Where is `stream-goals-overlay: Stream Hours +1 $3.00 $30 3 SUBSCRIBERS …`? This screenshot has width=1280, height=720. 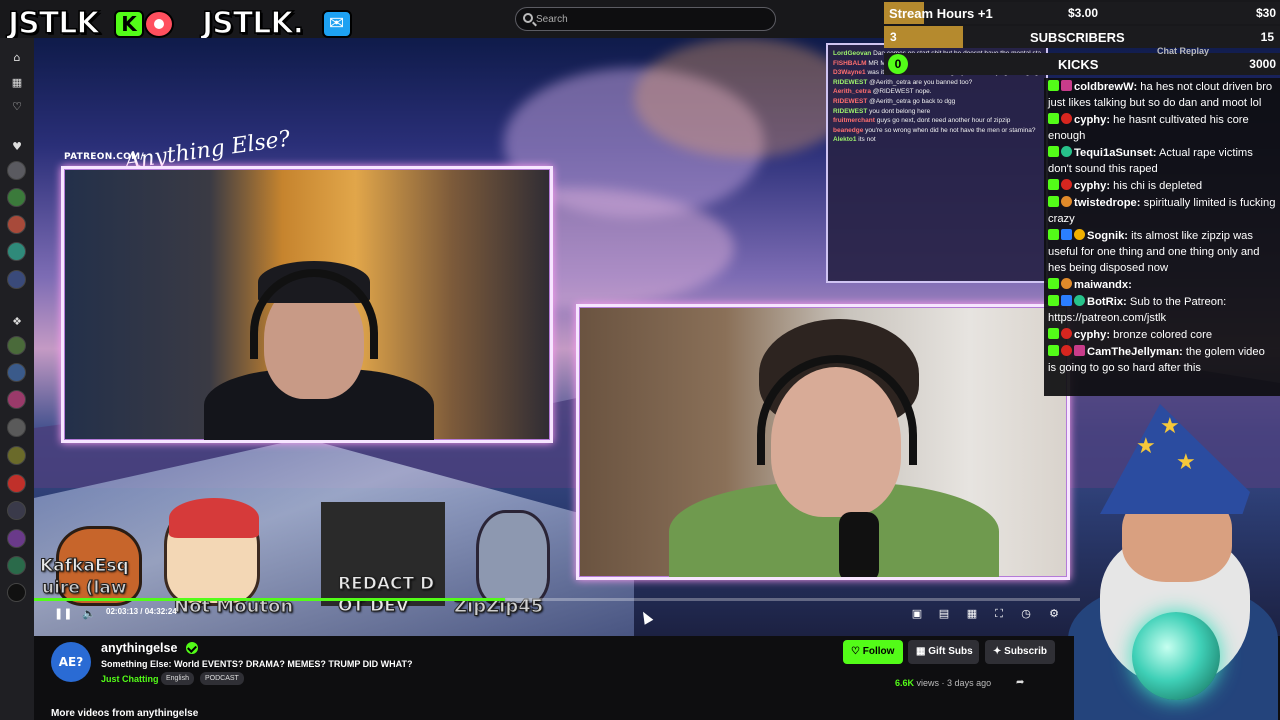
stream-goals-overlay: Stream Hours +1 $3.00 $30 3 SUBSCRIBERS … is located at coordinates (1082, 40).